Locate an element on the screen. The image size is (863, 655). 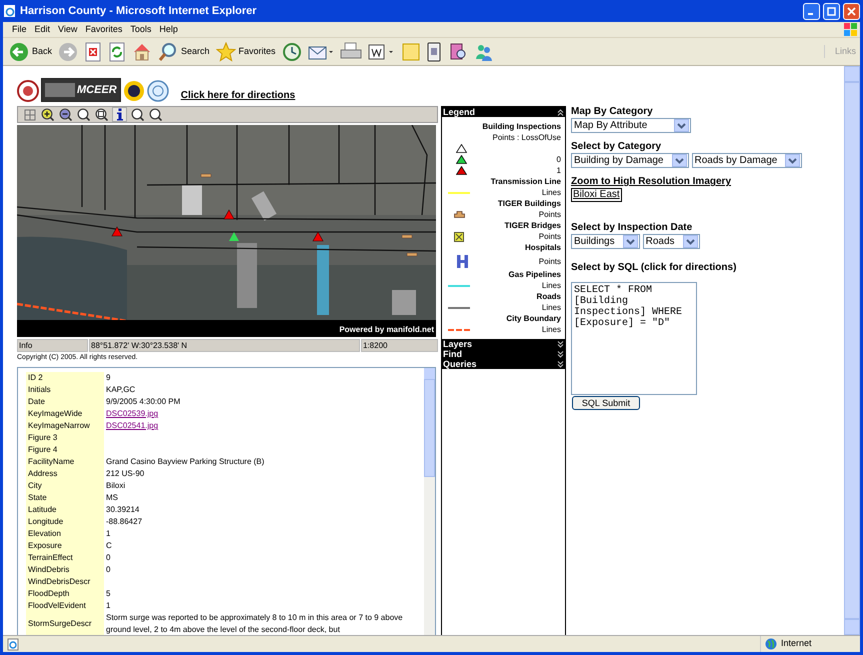
legend-layer-name: TIGER Buildings is located at coordinates (528, 203).